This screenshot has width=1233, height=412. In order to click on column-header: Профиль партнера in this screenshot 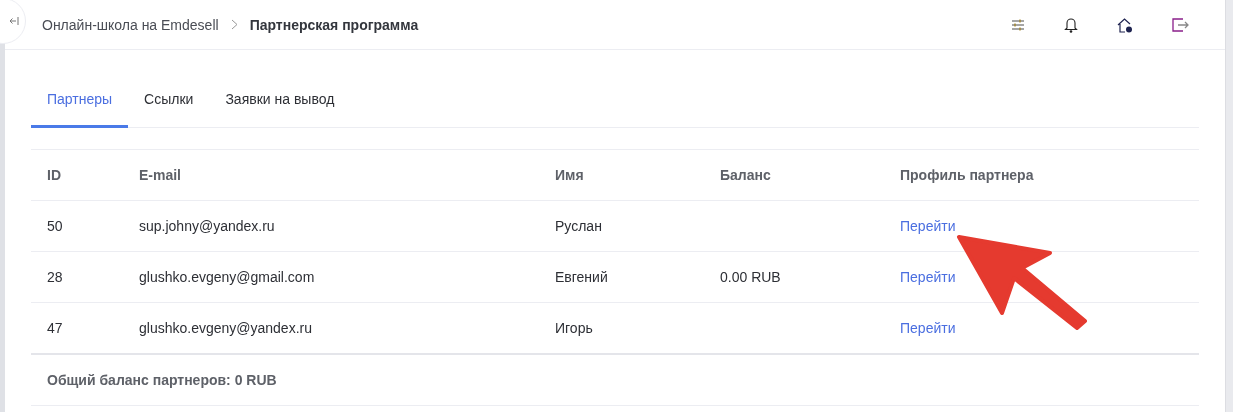, I will do `click(967, 175)`.